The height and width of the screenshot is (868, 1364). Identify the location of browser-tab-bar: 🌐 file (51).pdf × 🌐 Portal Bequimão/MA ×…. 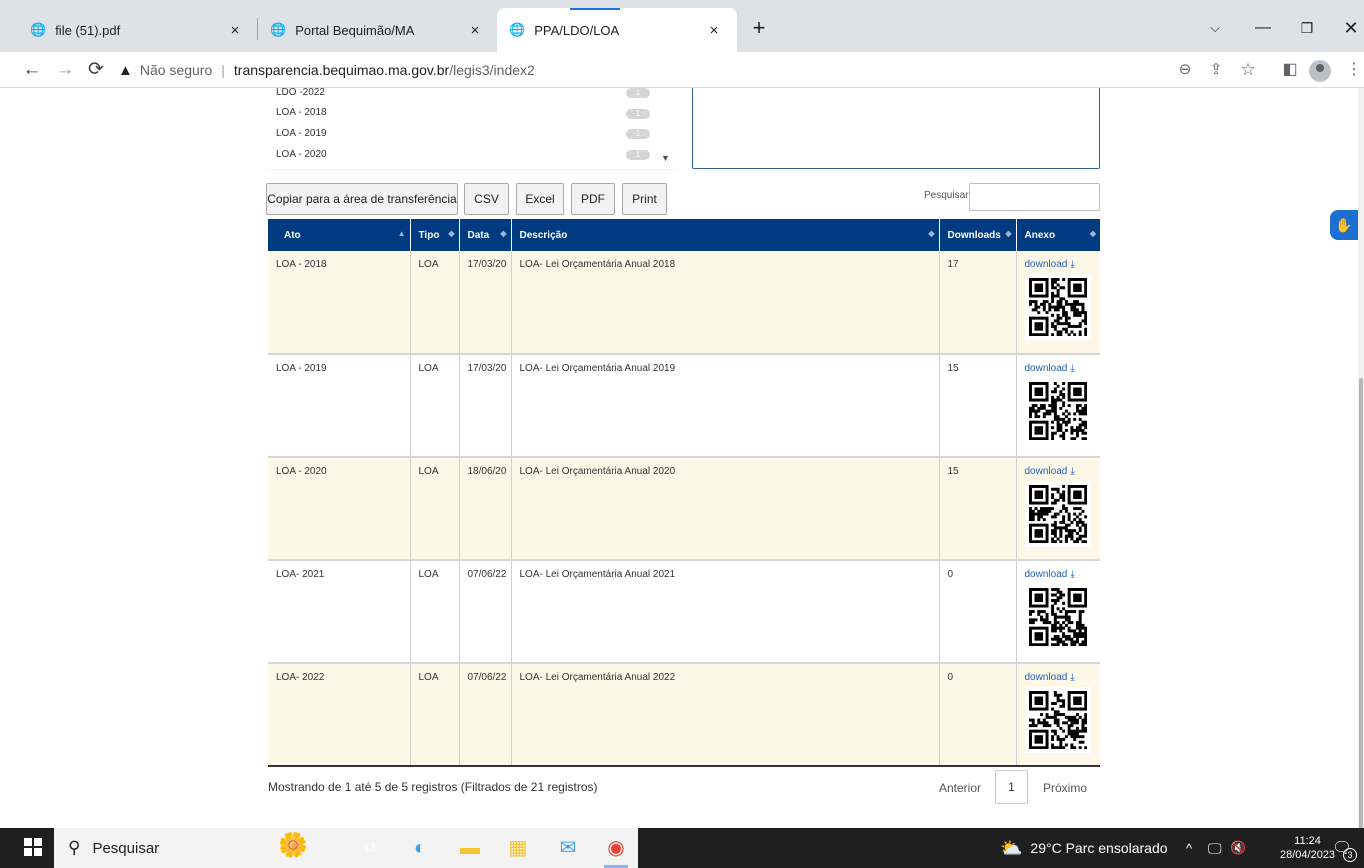
(682, 26).